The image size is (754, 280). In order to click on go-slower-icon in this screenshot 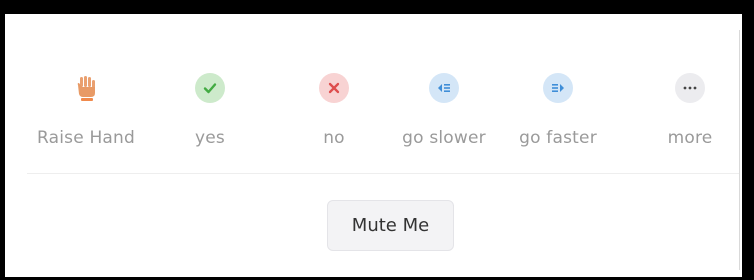, I will do `click(444, 88)`.